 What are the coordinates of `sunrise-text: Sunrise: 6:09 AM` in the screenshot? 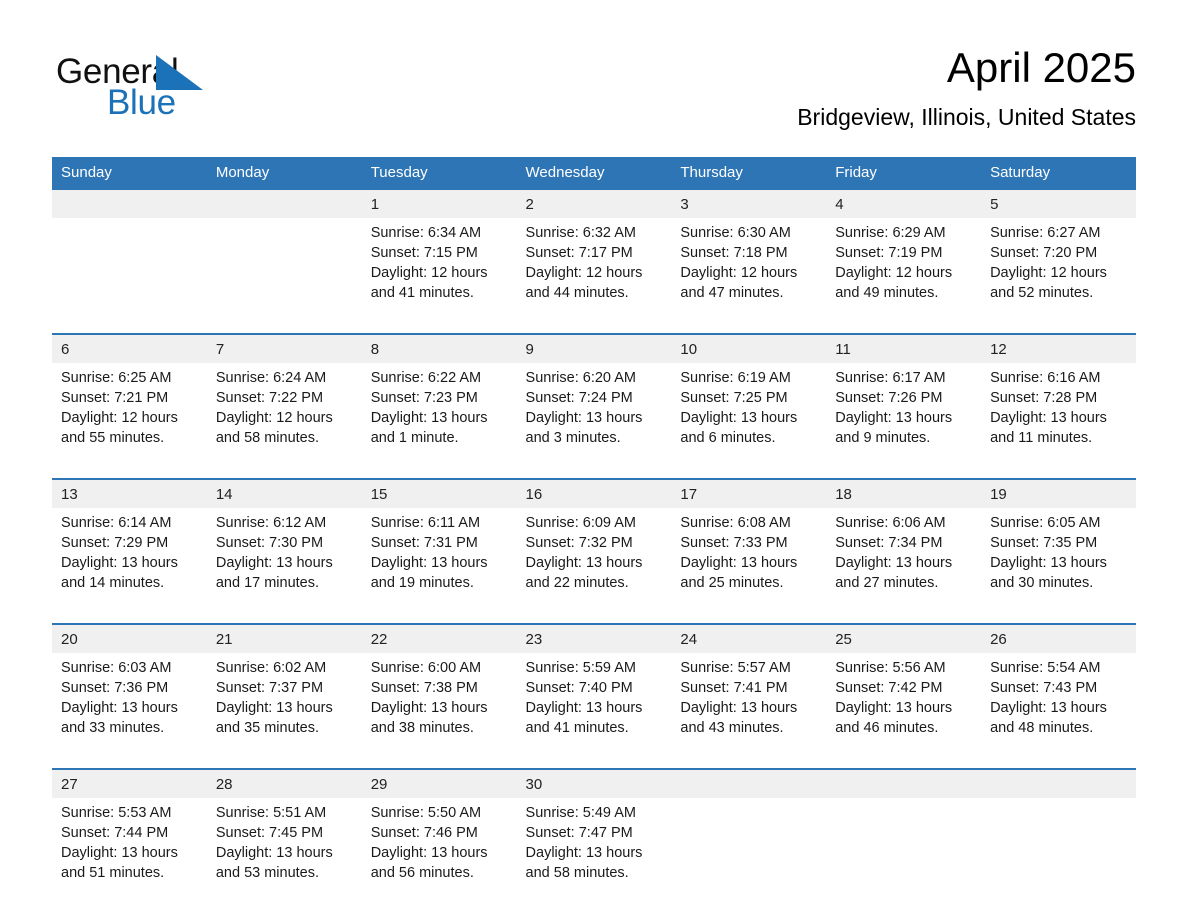 It's located at (580, 523).